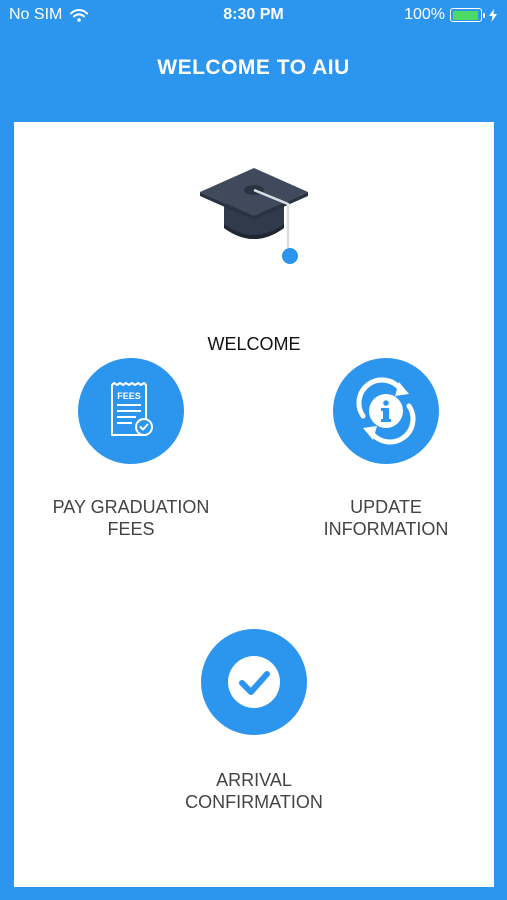  What do you see at coordinates (254, 216) in the screenshot?
I see `graduation-cap-icon` at bounding box center [254, 216].